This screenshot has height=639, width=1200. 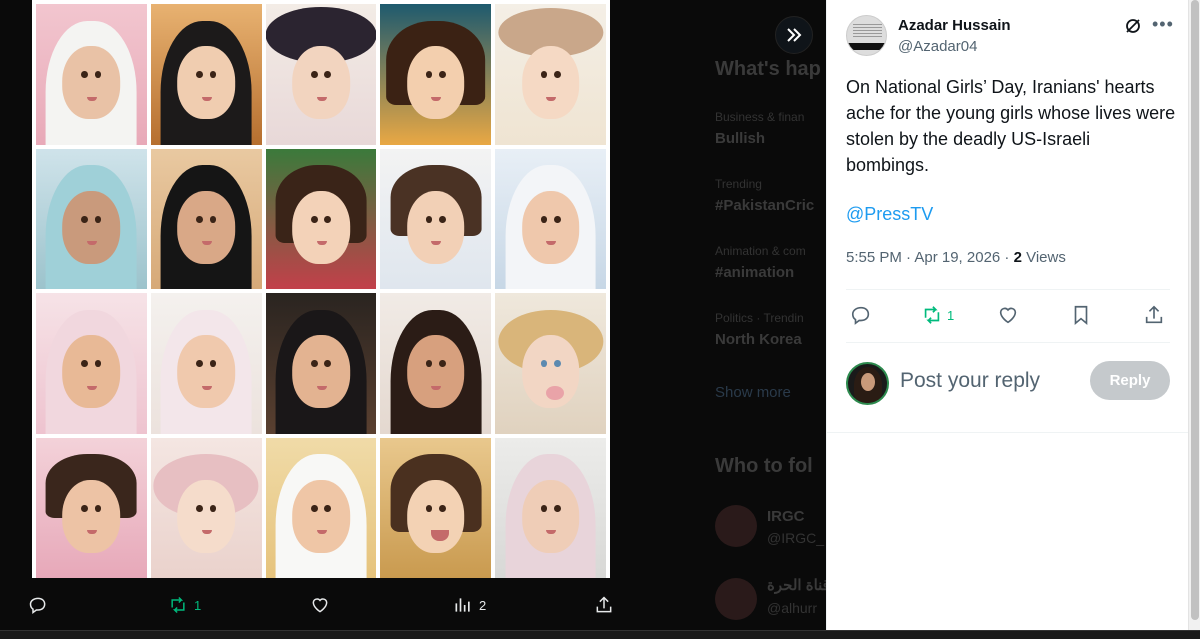 I want to click on trend-title: #PakistanCric, so click(x=765, y=205).